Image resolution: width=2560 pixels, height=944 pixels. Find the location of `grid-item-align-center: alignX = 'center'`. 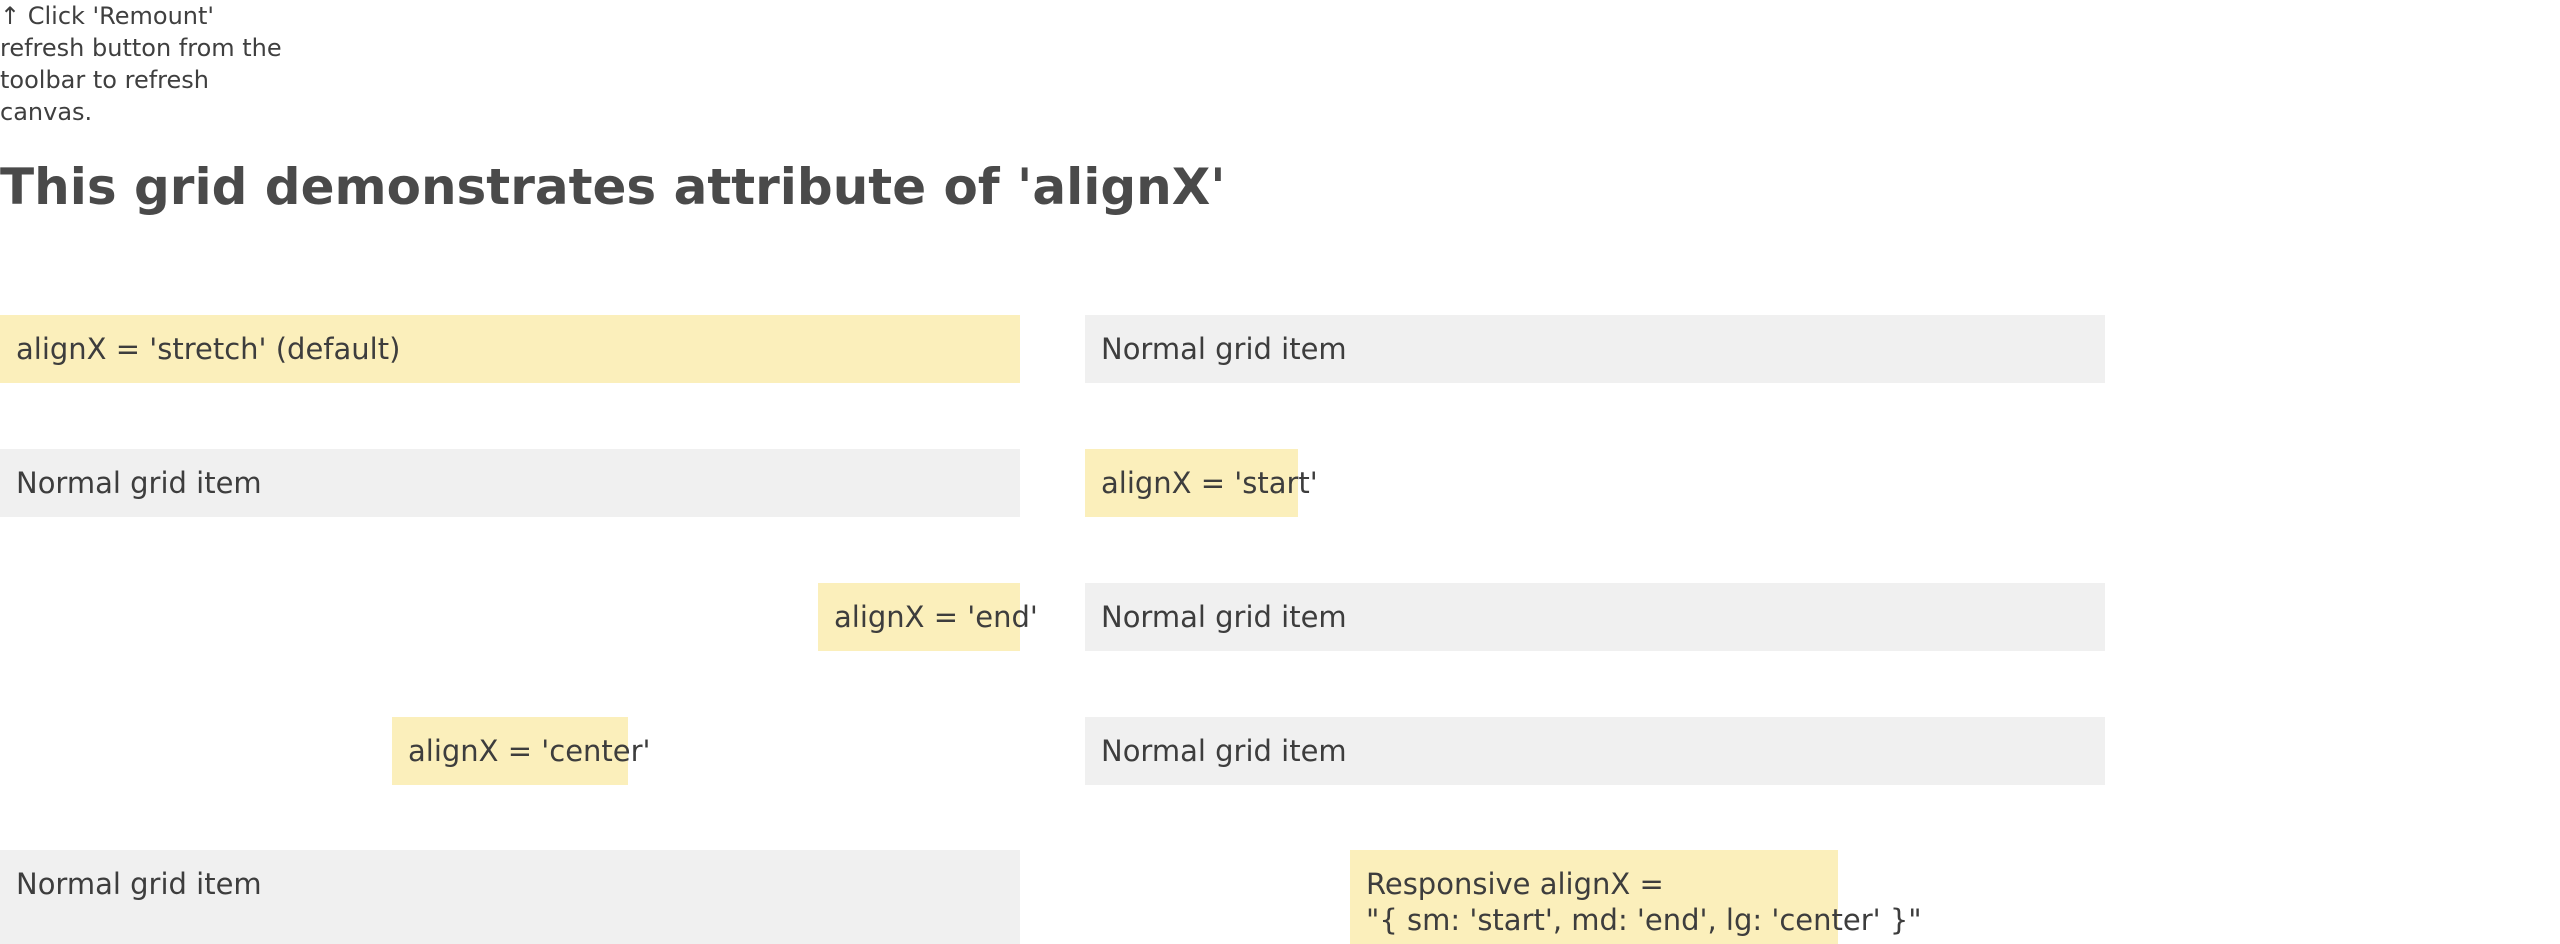

grid-item-align-center: alignX = 'center' is located at coordinates (521, 751).